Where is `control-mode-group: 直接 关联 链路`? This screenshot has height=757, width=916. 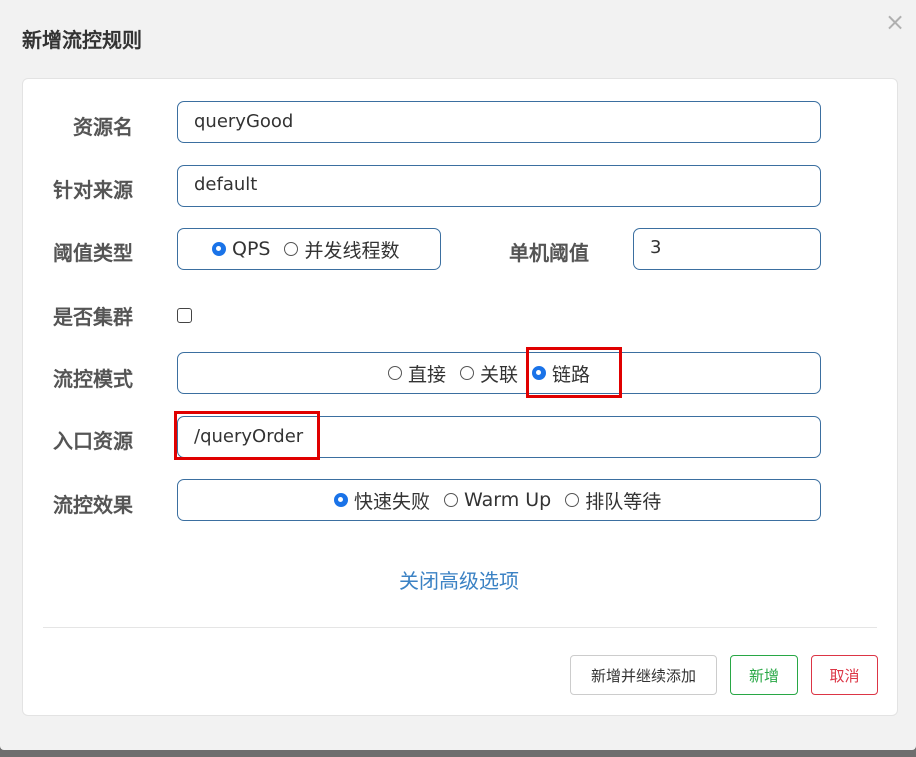
control-mode-group: 直接 关联 链路 is located at coordinates (499, 373).